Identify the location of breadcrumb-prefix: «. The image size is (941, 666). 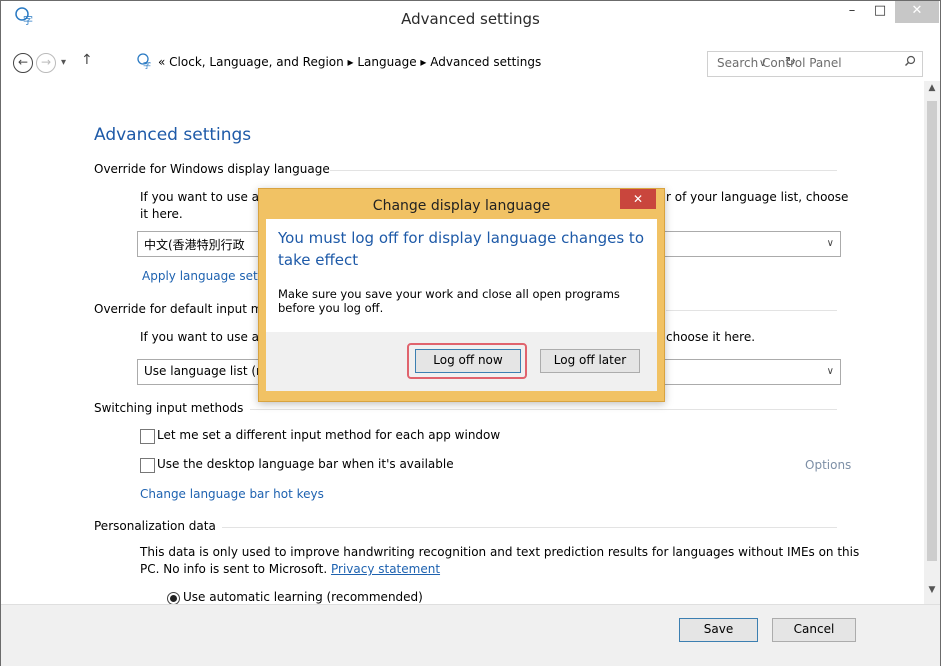
(161, 62).